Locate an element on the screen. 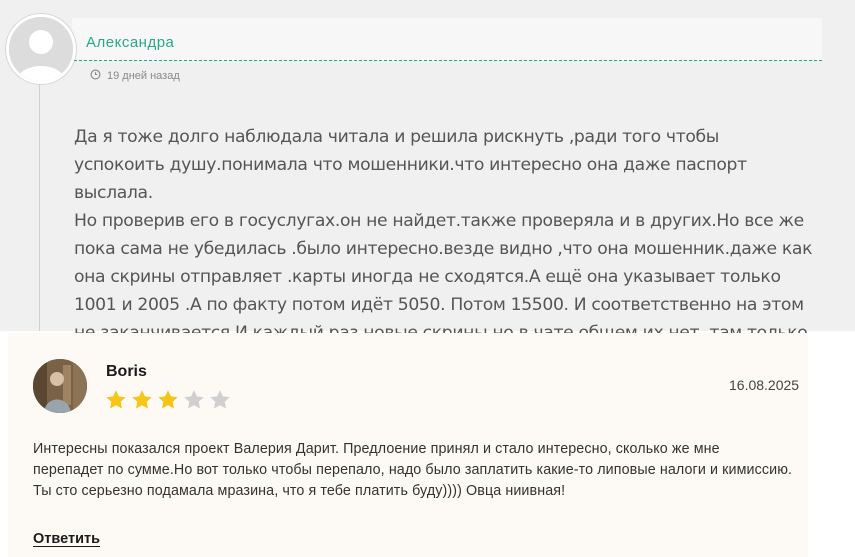  comment-header is located at coordinates (447, 39).